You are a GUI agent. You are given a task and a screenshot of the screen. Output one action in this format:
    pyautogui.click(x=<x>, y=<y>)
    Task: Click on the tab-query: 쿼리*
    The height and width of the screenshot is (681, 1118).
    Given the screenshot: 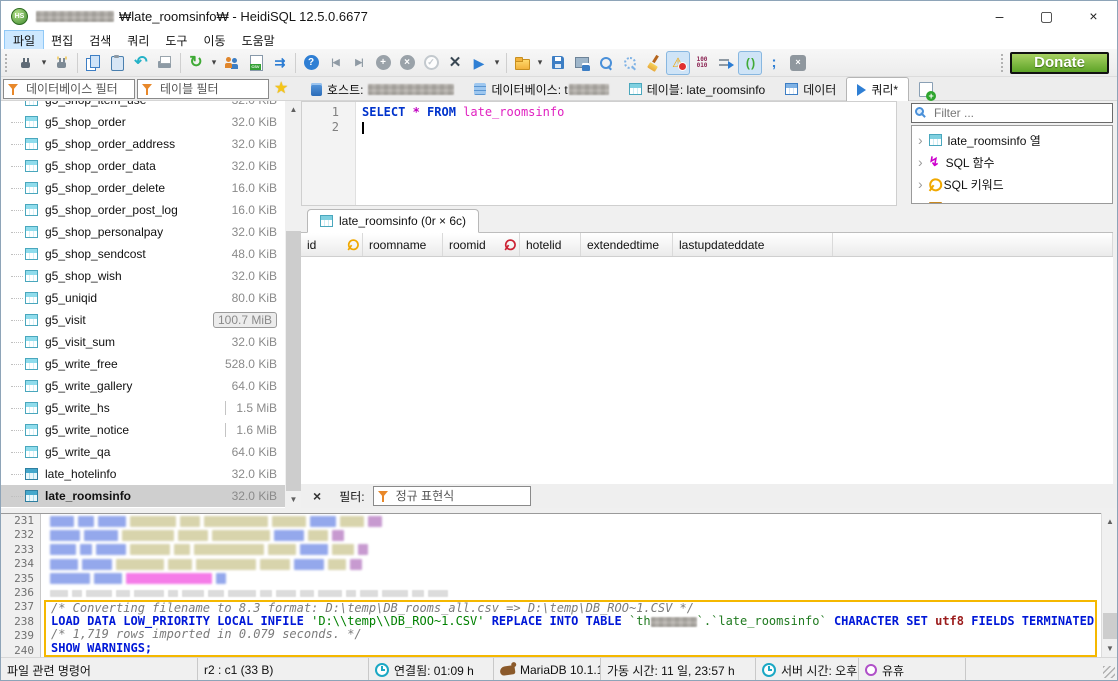 What is the action you would take?
    pyautogui.click(x=878, y=89)
    